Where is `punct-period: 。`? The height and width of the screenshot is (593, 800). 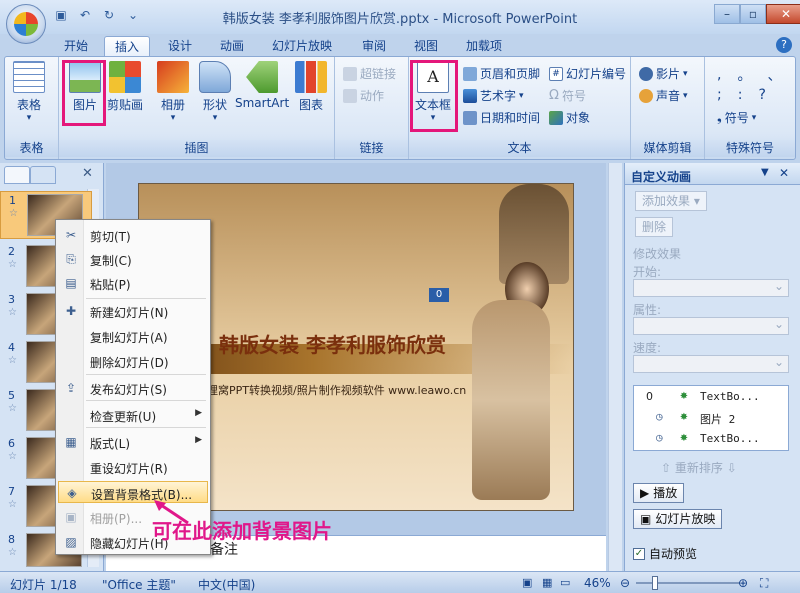 punct-period: 。 is located at coordinates (744, 75).